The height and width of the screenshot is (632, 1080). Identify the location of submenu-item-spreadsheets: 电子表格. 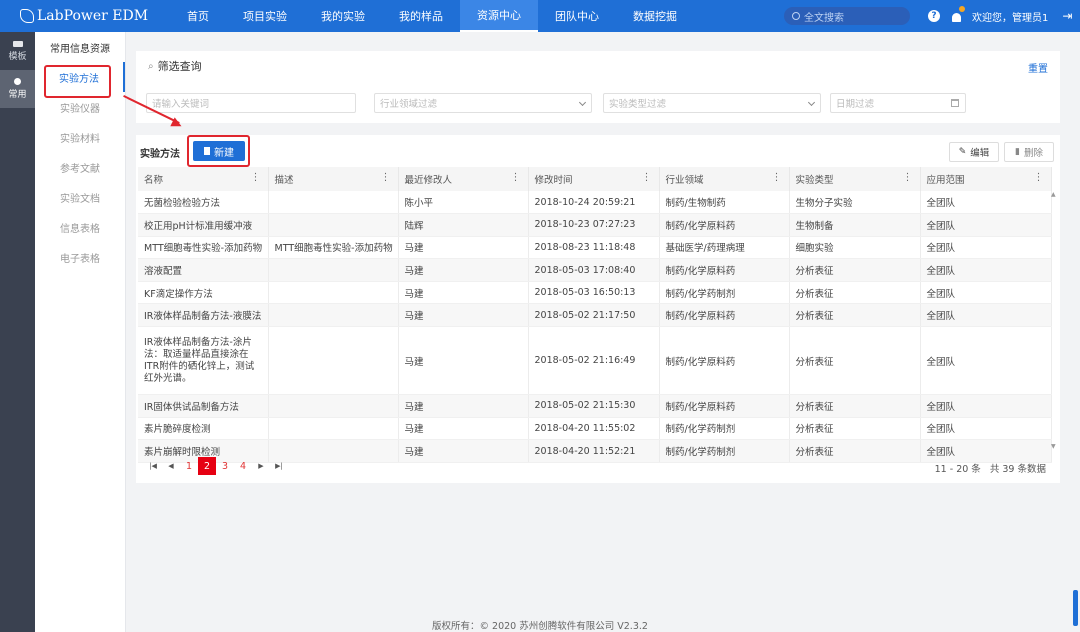
(80, 257).